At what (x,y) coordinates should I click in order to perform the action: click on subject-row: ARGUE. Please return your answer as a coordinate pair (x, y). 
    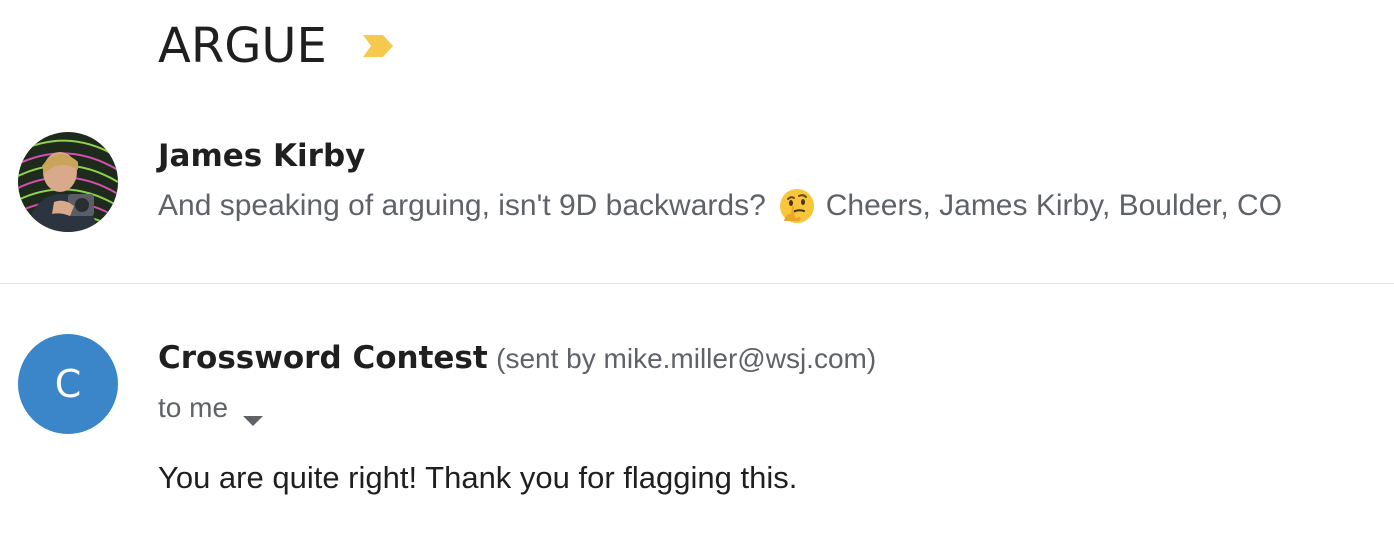
    Looking at the image, I should click on (276, 46).